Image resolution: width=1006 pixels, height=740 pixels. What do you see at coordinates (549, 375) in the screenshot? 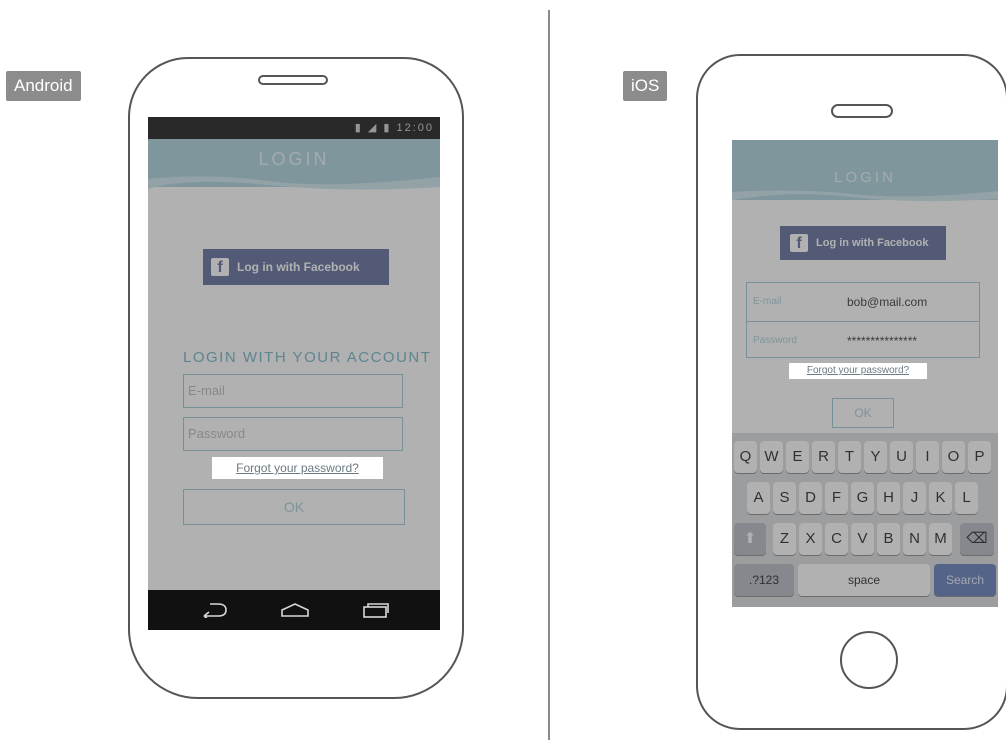
I see `platform-divider` at bounding box center [549, 375].